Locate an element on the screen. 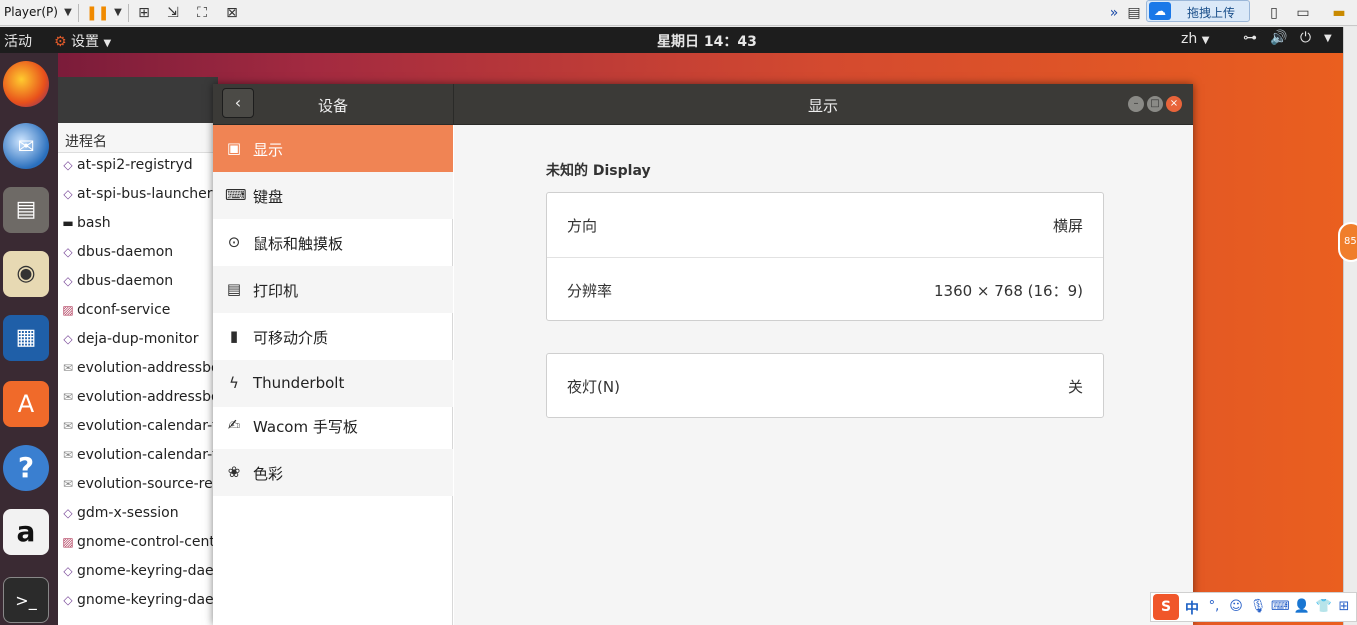 This screenshot has width=1357, height=625. process-name: gnome-keyring-daem is located at coordinates (147, 600).